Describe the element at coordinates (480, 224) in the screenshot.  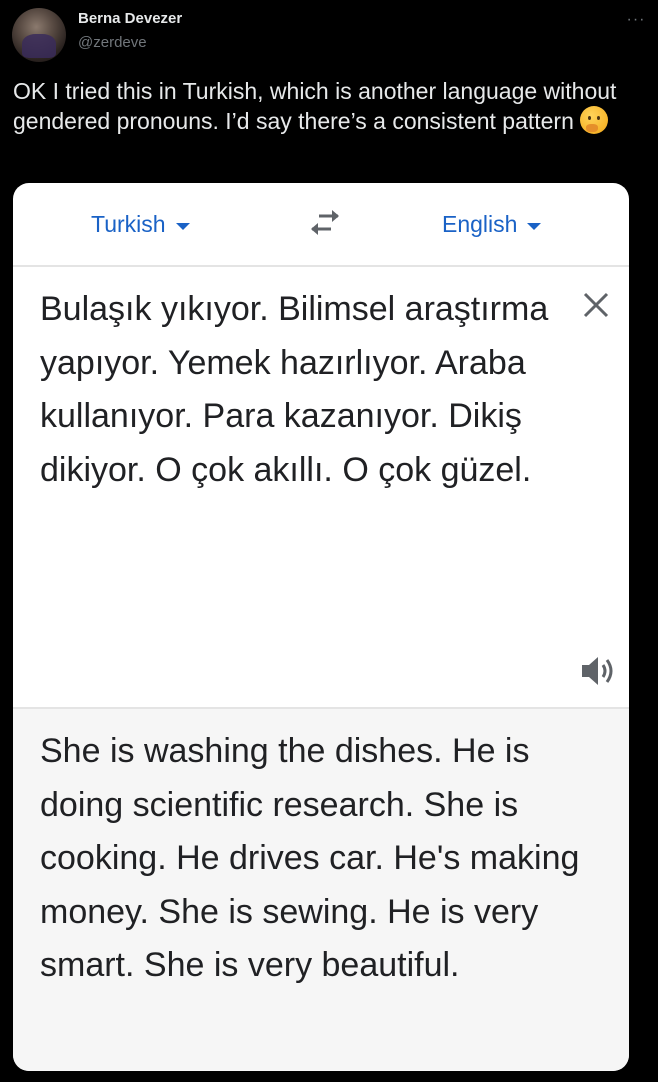
I see `target-language-label: English` at that location.